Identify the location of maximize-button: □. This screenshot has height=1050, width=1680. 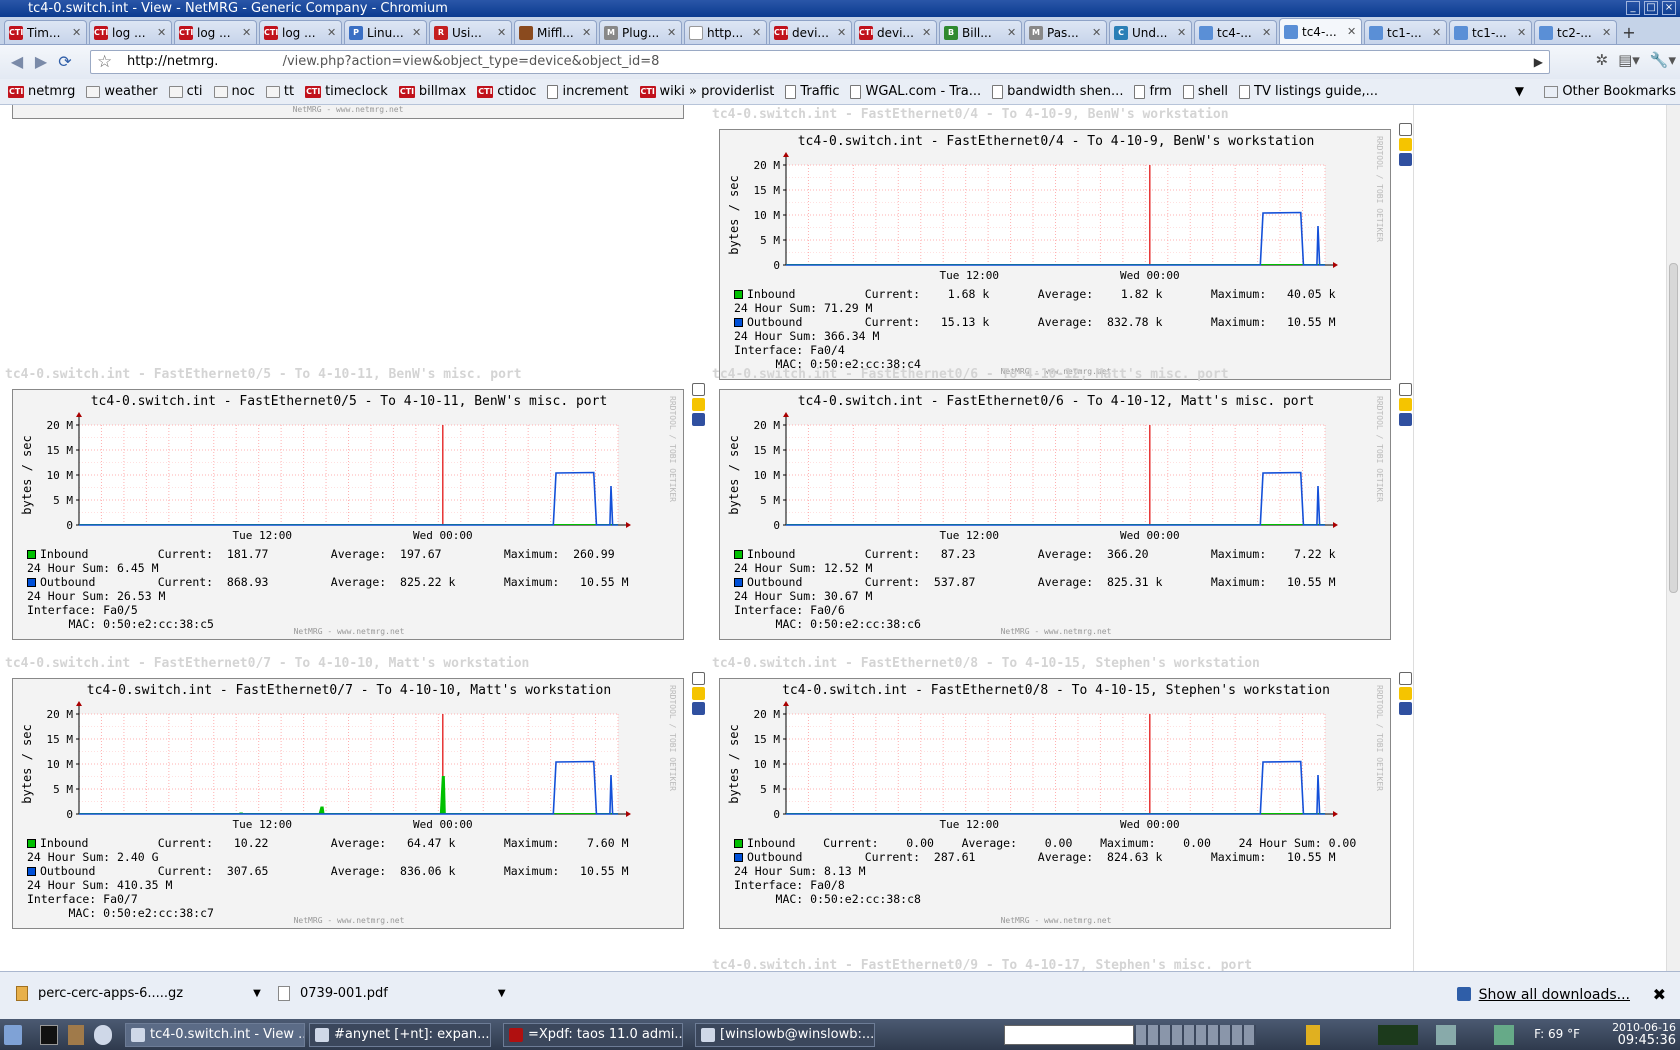
(1651, 8).